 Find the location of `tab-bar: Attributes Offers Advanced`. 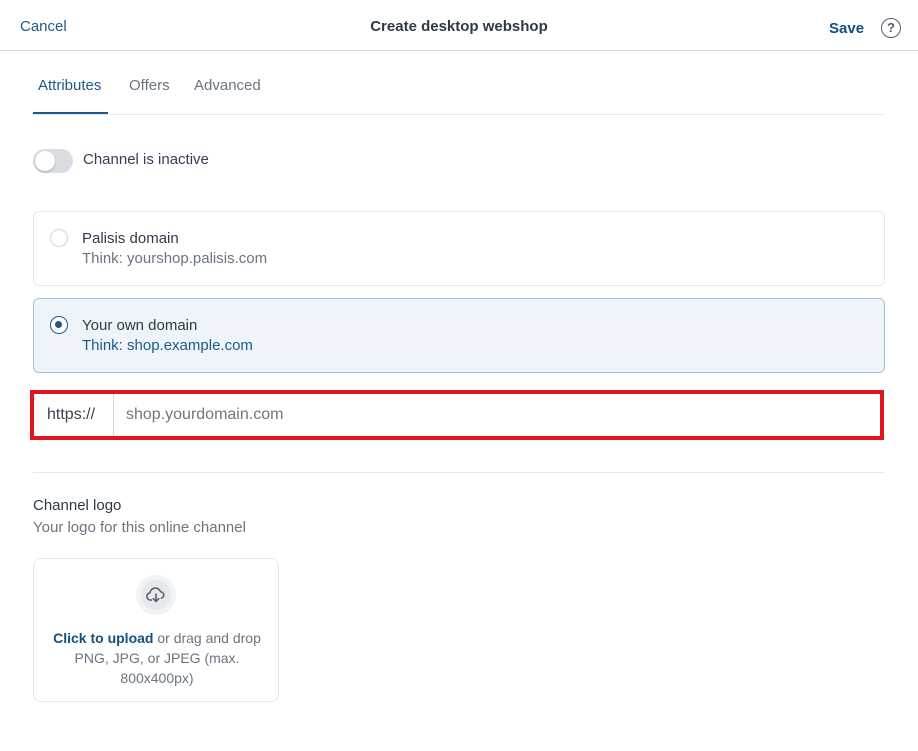

tab-bar: Attributes Offers Advanced is located at coordinates (459, 87).